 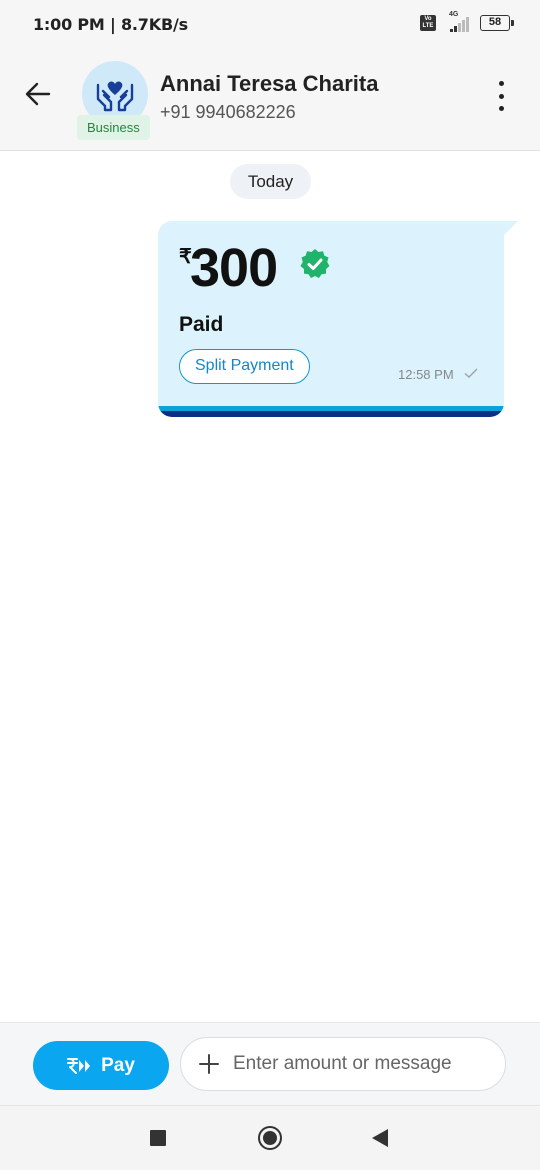 I want to click on message-time: 12:58 PM, so click(x=426, y=374).